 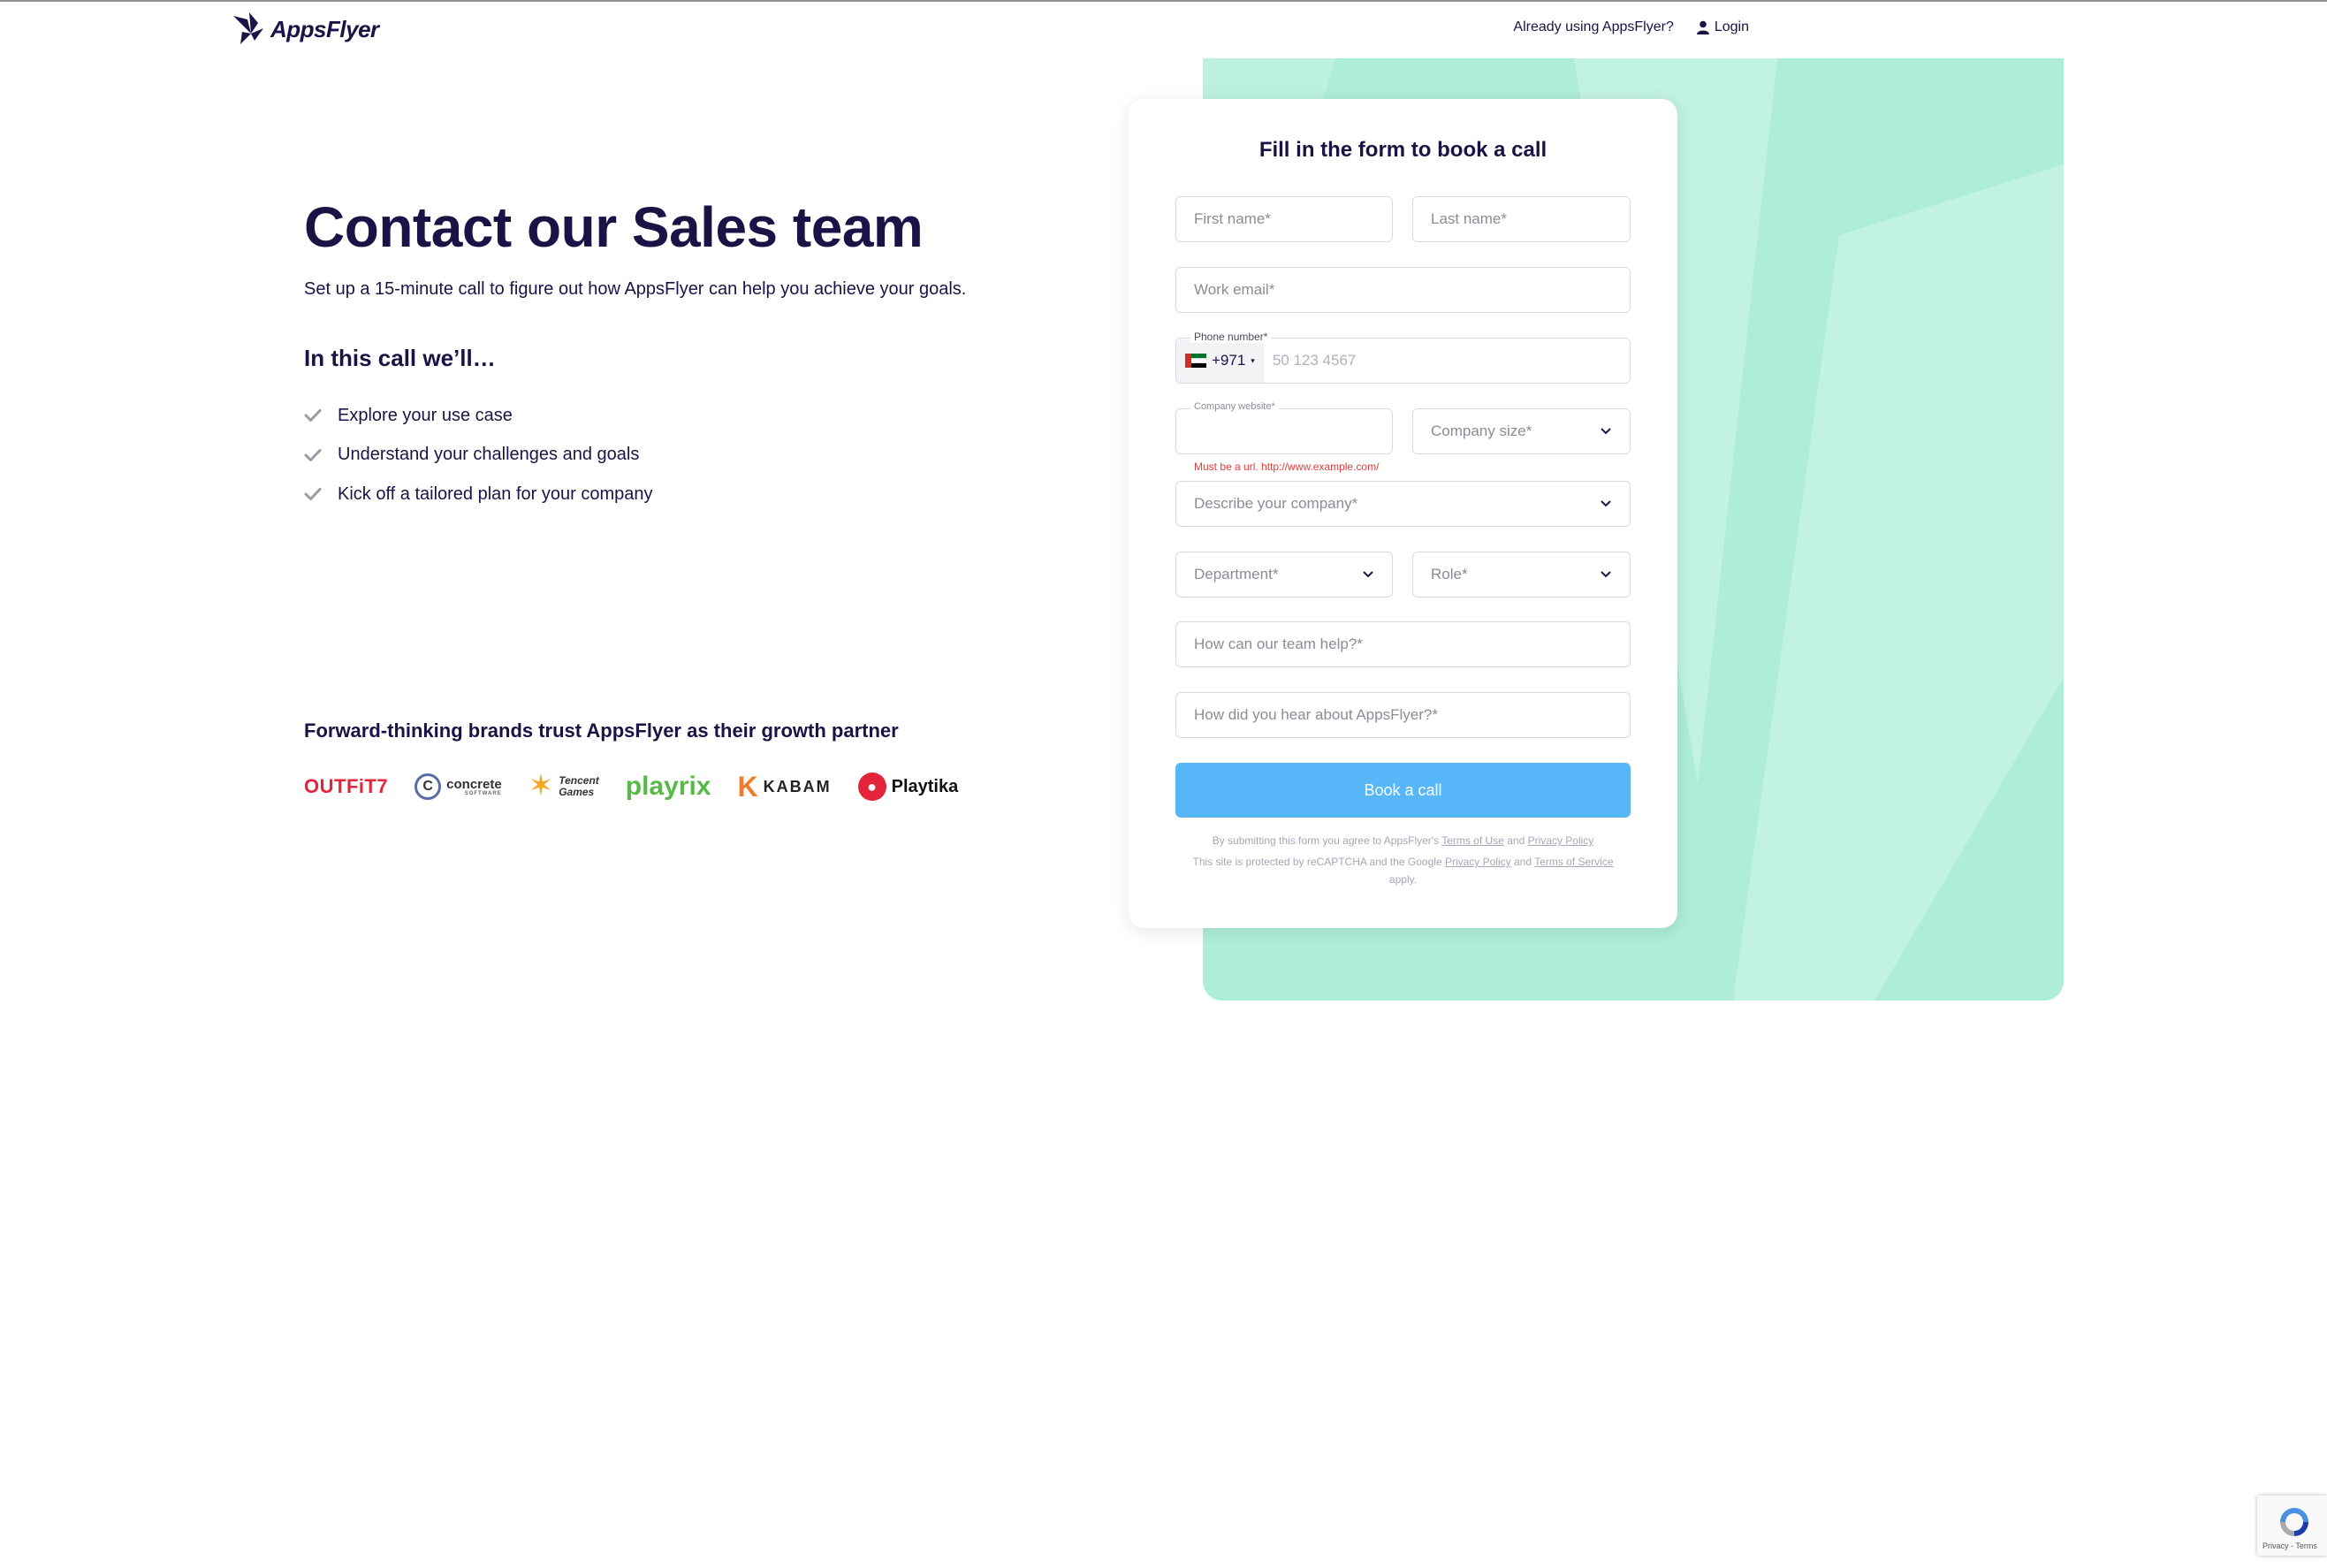 What do you see at coordinates (925, 786) in the screenshot?
I see `playtika-label: Playtika` at bounding box center [925, 786].